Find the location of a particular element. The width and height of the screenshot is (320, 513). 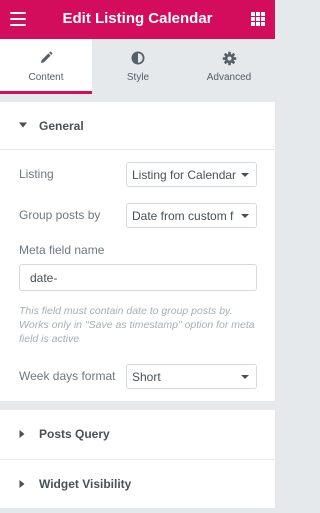

group-posts-select: Date from custom f is located at coordinates (191, 215).